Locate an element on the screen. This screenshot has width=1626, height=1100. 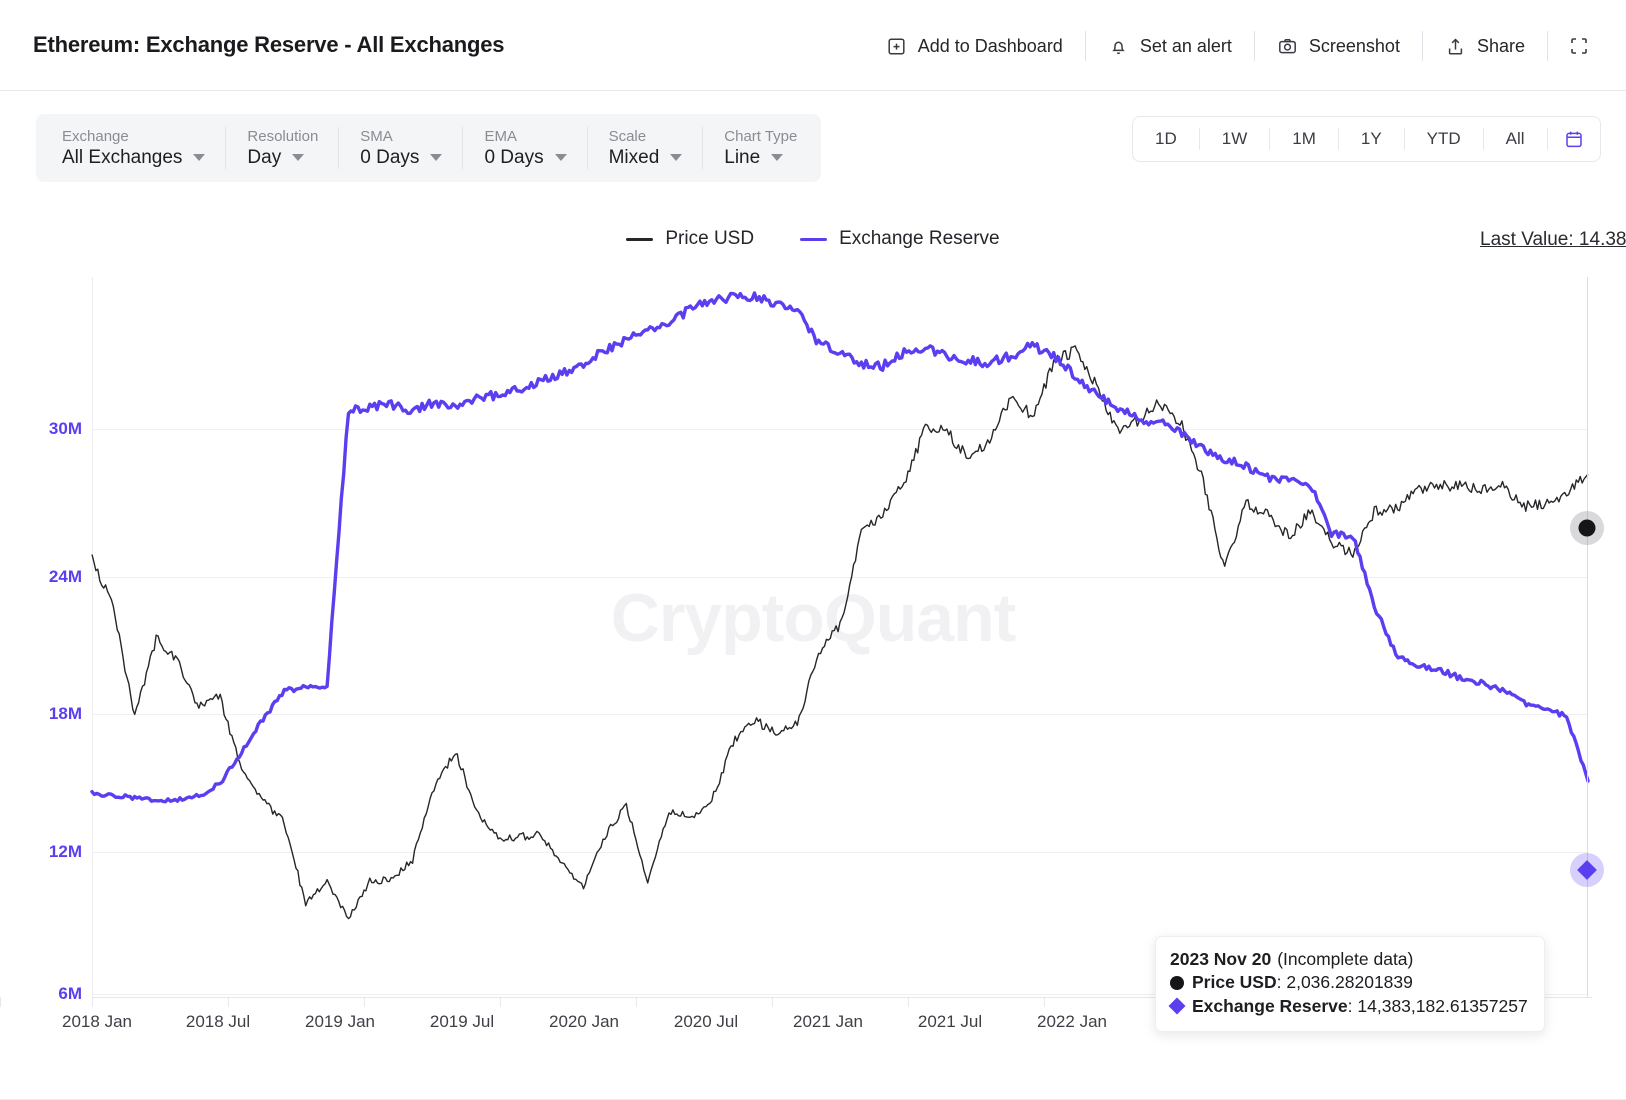
legend-item-exchange-reserve: Exchange Reserve is located at coordinates (900, 239).